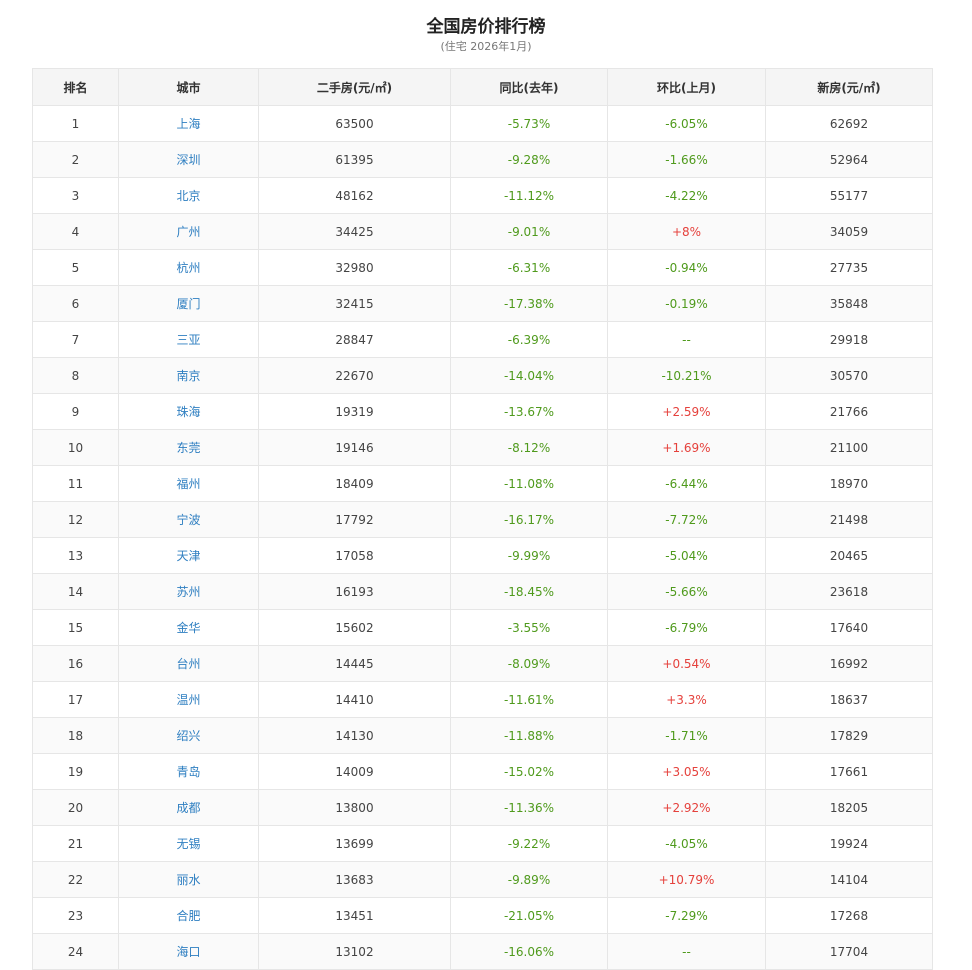 Image resolution: width=972 pixels, height=970 pixels. Describe the element at coordinates (529, 303) in the screenshot. I see `yoy-change-cell: -17.38%` at that location.